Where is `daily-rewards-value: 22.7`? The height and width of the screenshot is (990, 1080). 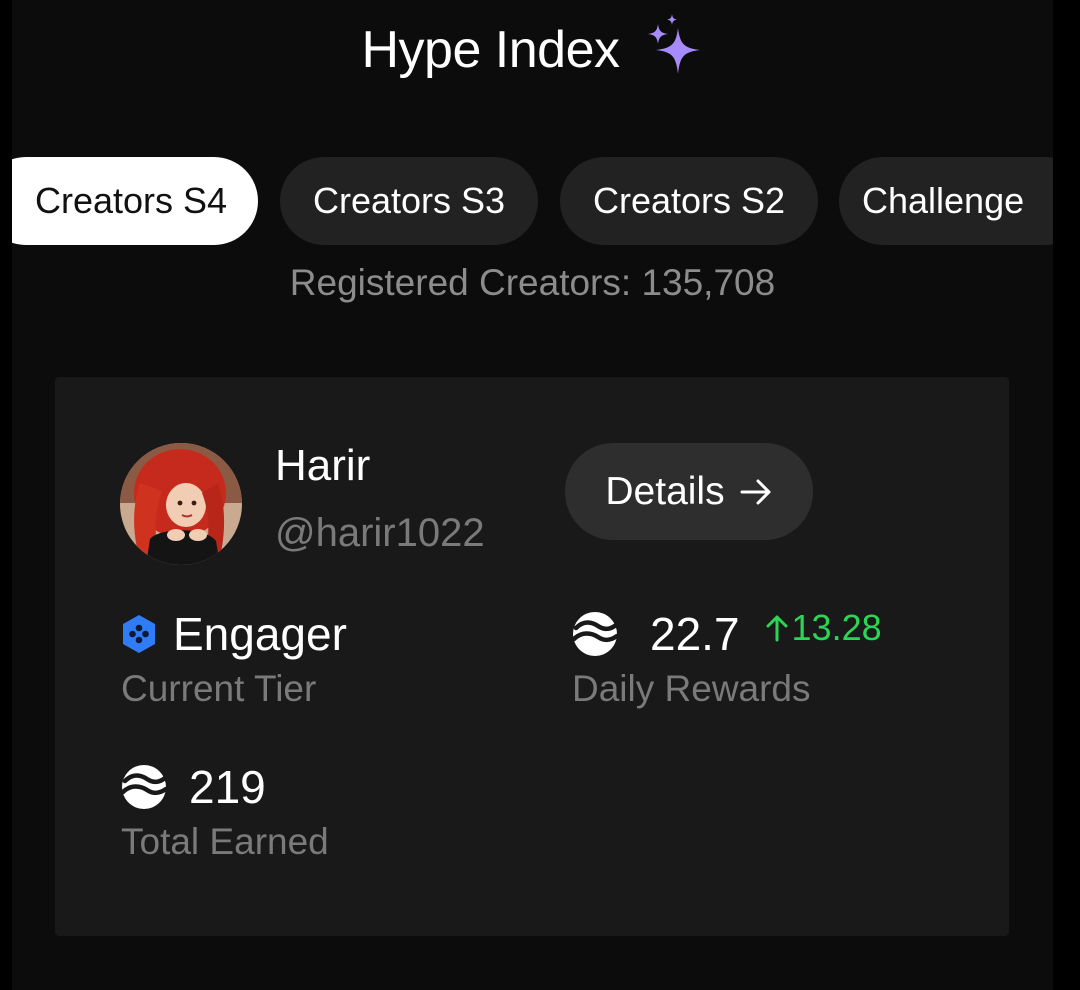
daily-rewards-value: 22.7 is located at coordinates (695, 634).